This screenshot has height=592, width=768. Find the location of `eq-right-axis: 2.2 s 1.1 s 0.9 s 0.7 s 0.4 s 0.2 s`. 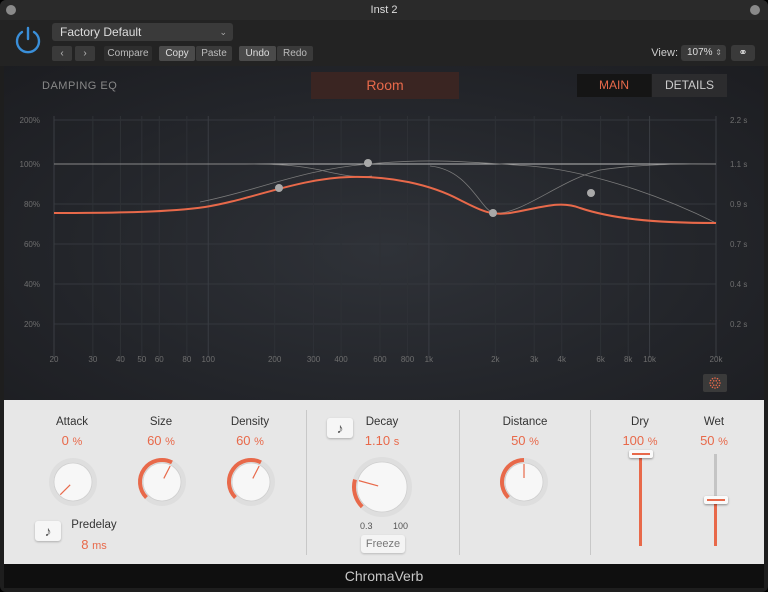

eq-right-axis: 2.2 s 1.1 s 0.9 s 0.7 s 0.4 s 0.2 s is located at coordinates (738, 222).